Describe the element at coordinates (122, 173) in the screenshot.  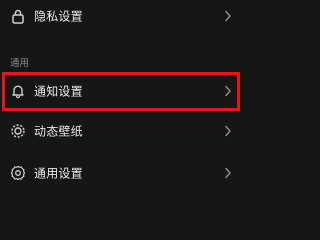
I see `settings-item-general: 通用设置` at that location.